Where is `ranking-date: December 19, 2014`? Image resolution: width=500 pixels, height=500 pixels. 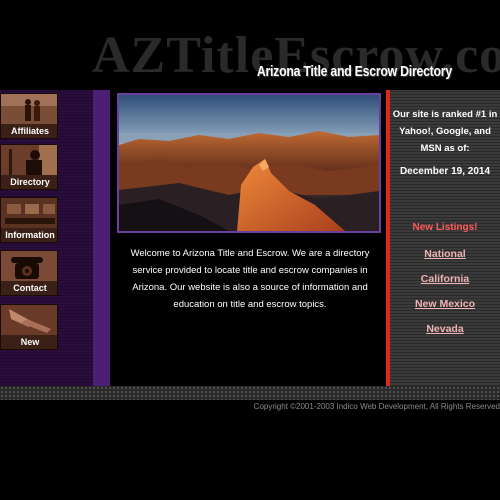
ranking-date: December 19, 2014 is located at coordinates (445, 171).